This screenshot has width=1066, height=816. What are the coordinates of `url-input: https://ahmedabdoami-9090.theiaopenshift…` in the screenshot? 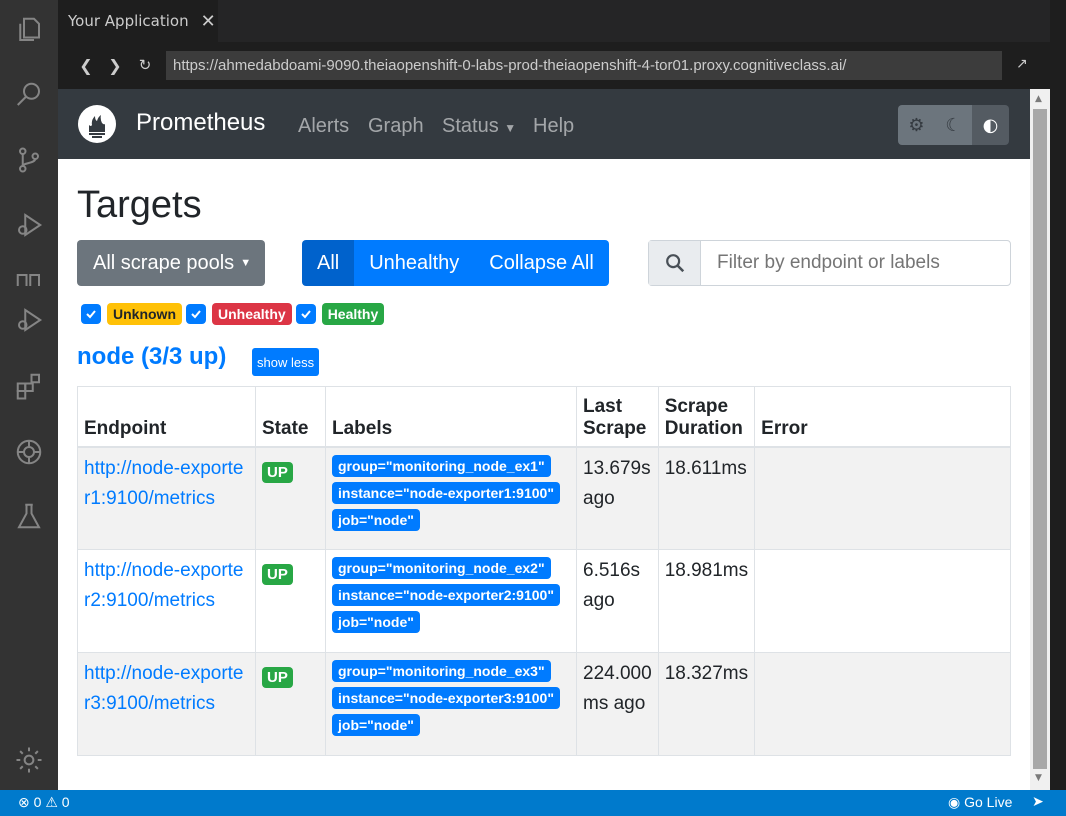 It's located at (584, 65).